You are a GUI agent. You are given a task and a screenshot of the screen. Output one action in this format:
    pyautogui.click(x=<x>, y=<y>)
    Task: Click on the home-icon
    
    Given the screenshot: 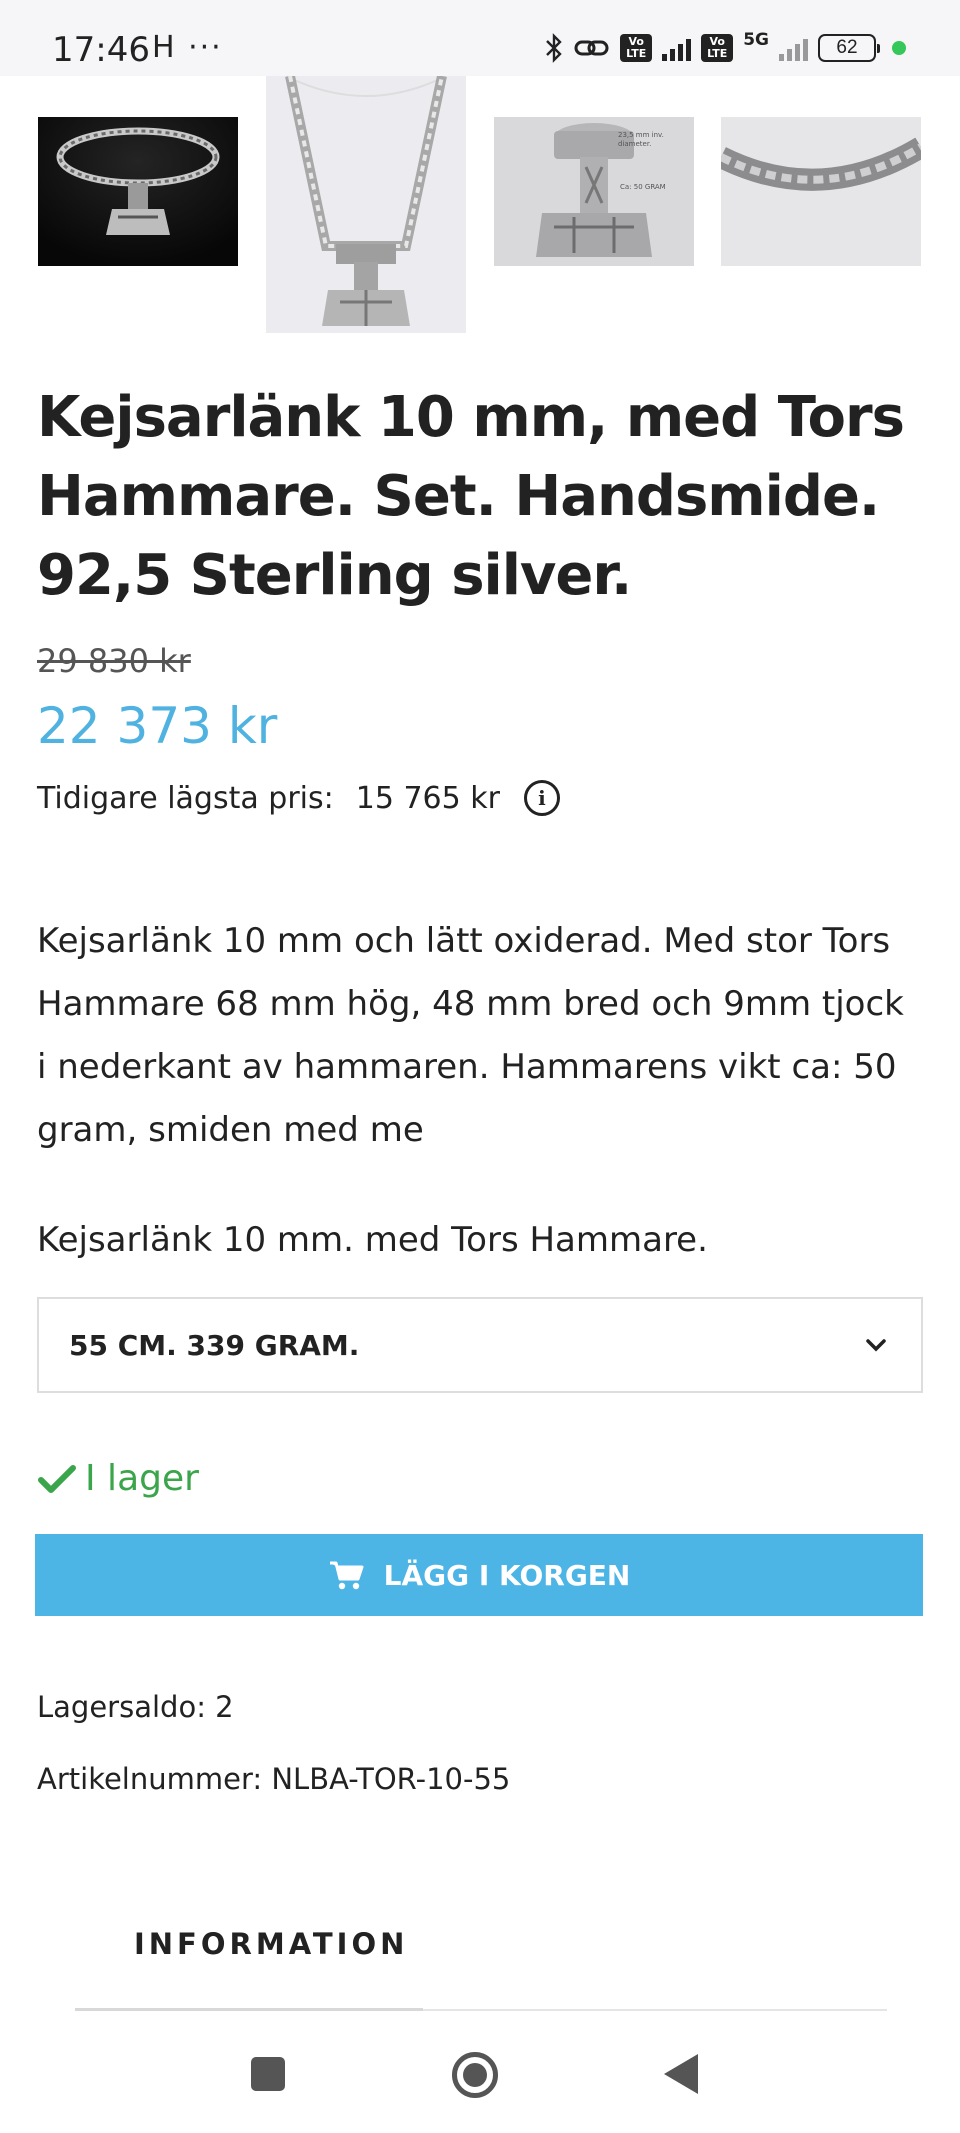 What is the action you would take?
    pyautogui.click(x=475, y=2075)
    